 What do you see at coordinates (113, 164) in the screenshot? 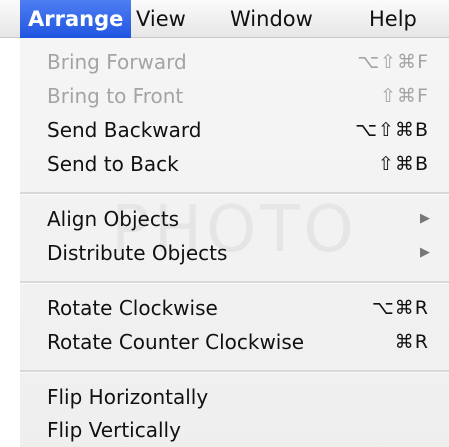
I see `menu-item-label: Send to Back` at bounding box center [113, 164].